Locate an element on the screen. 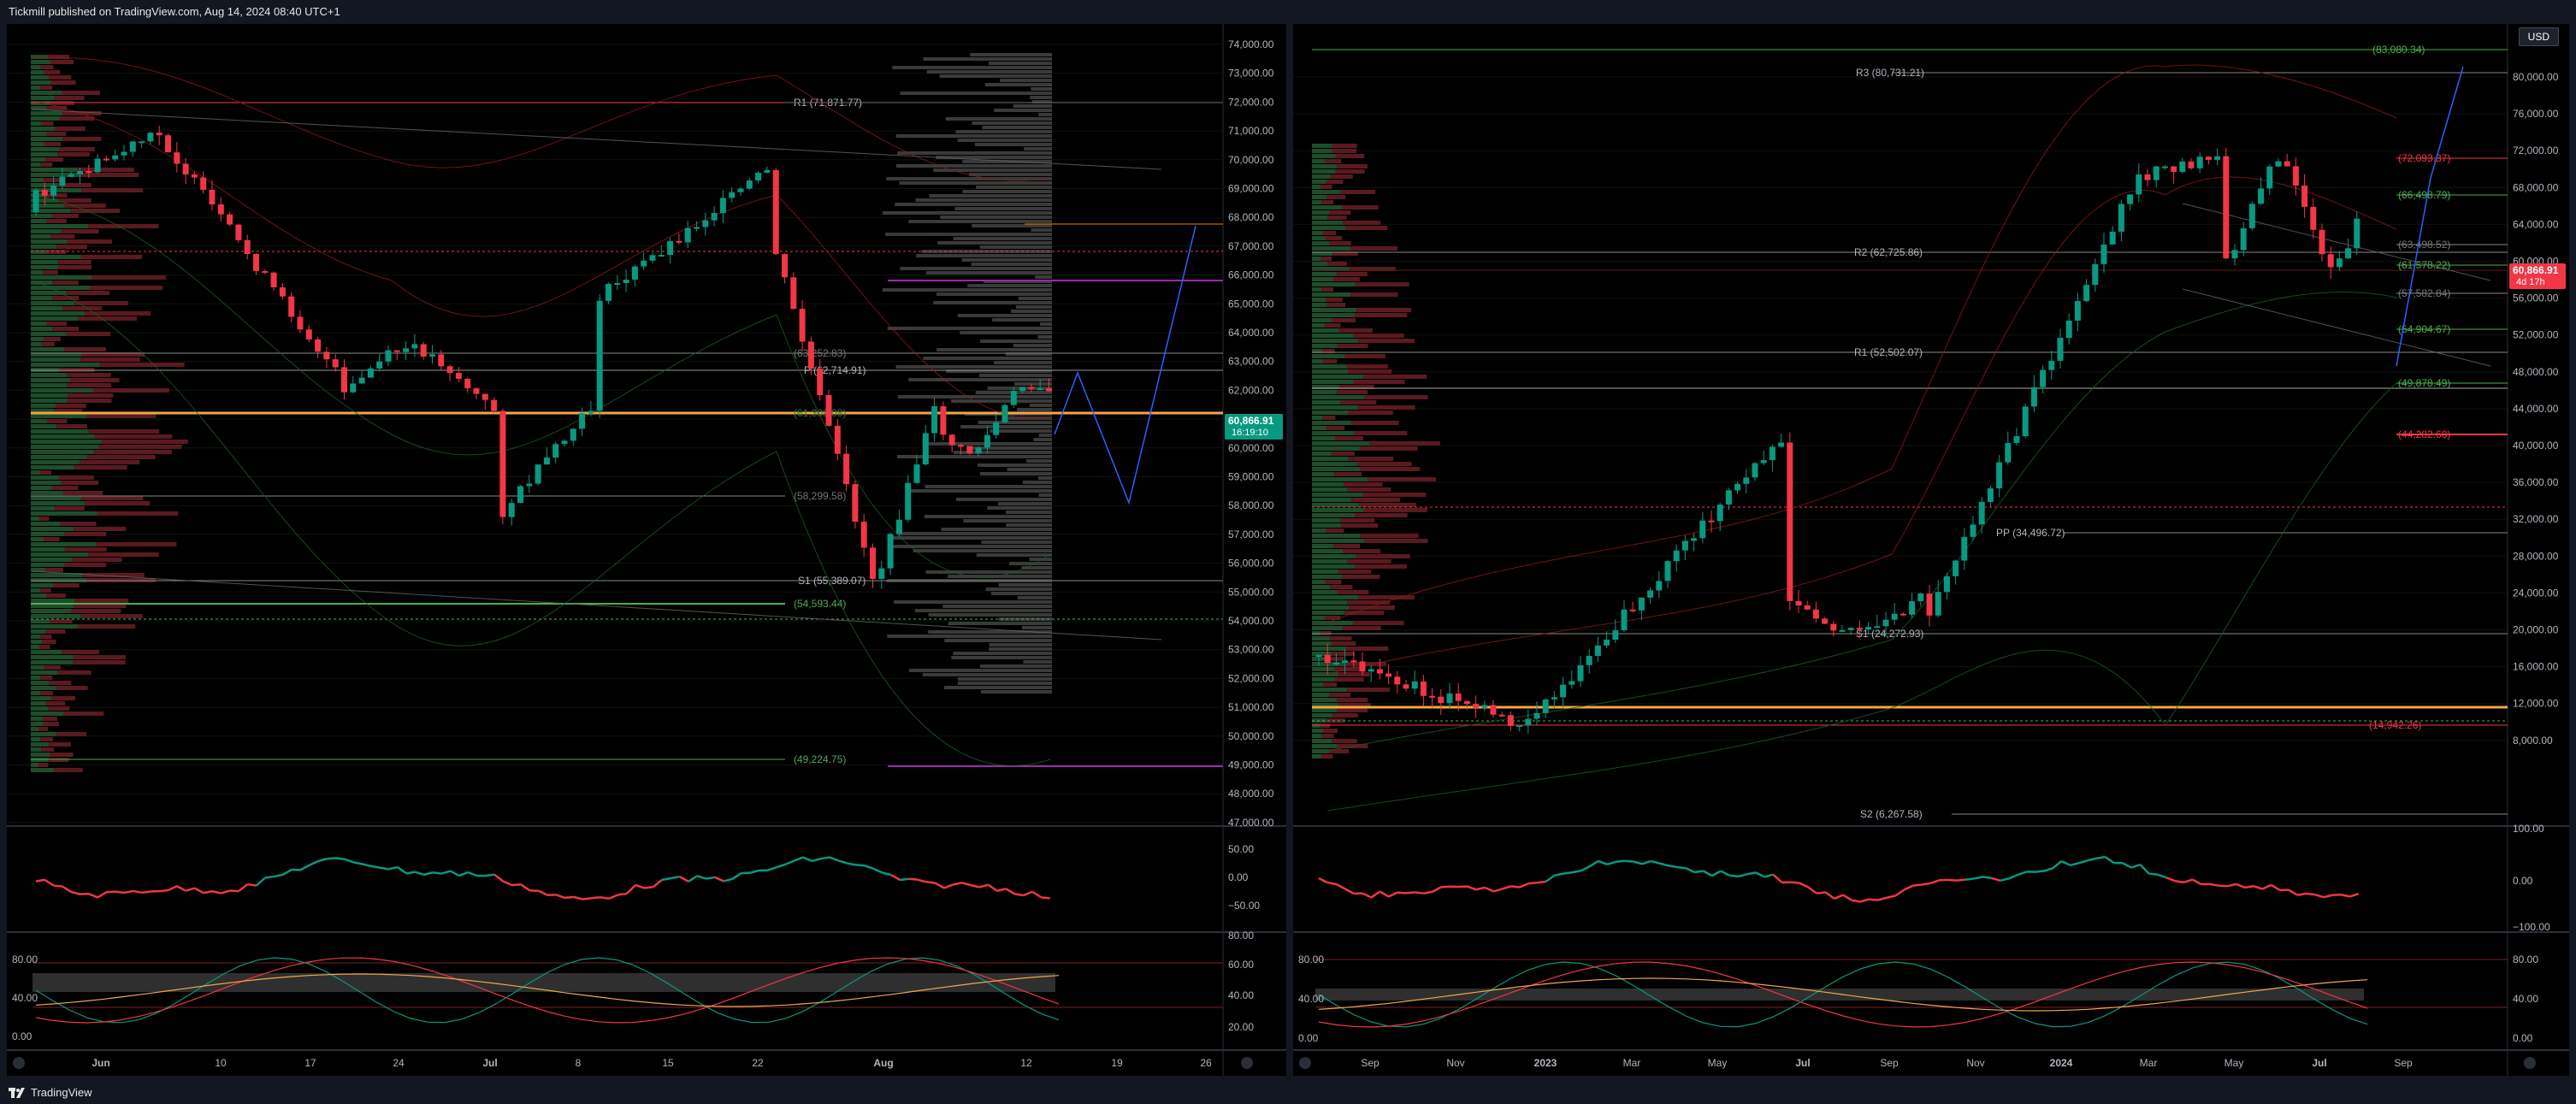 The width and height of the screenshot is (2576, 1104). time-axis-label: Nov is located at coordinates (1975, 1063).